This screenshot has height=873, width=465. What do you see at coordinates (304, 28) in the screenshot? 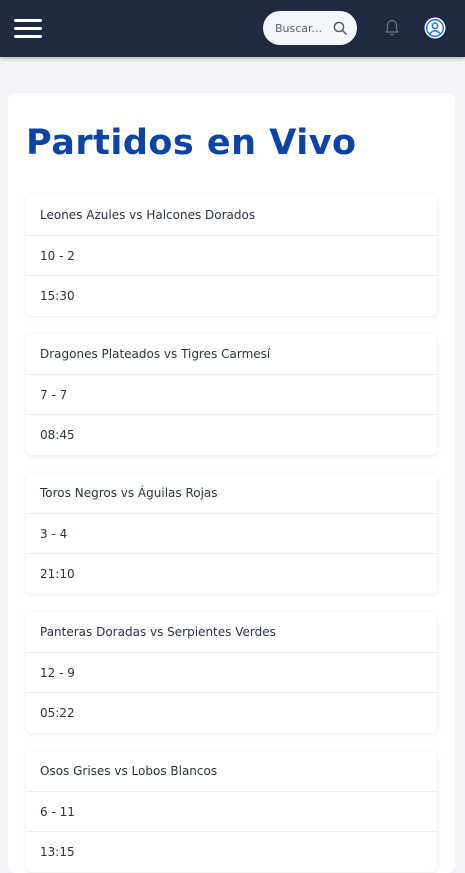
I see `search-input` at bounding box center [304, 28].